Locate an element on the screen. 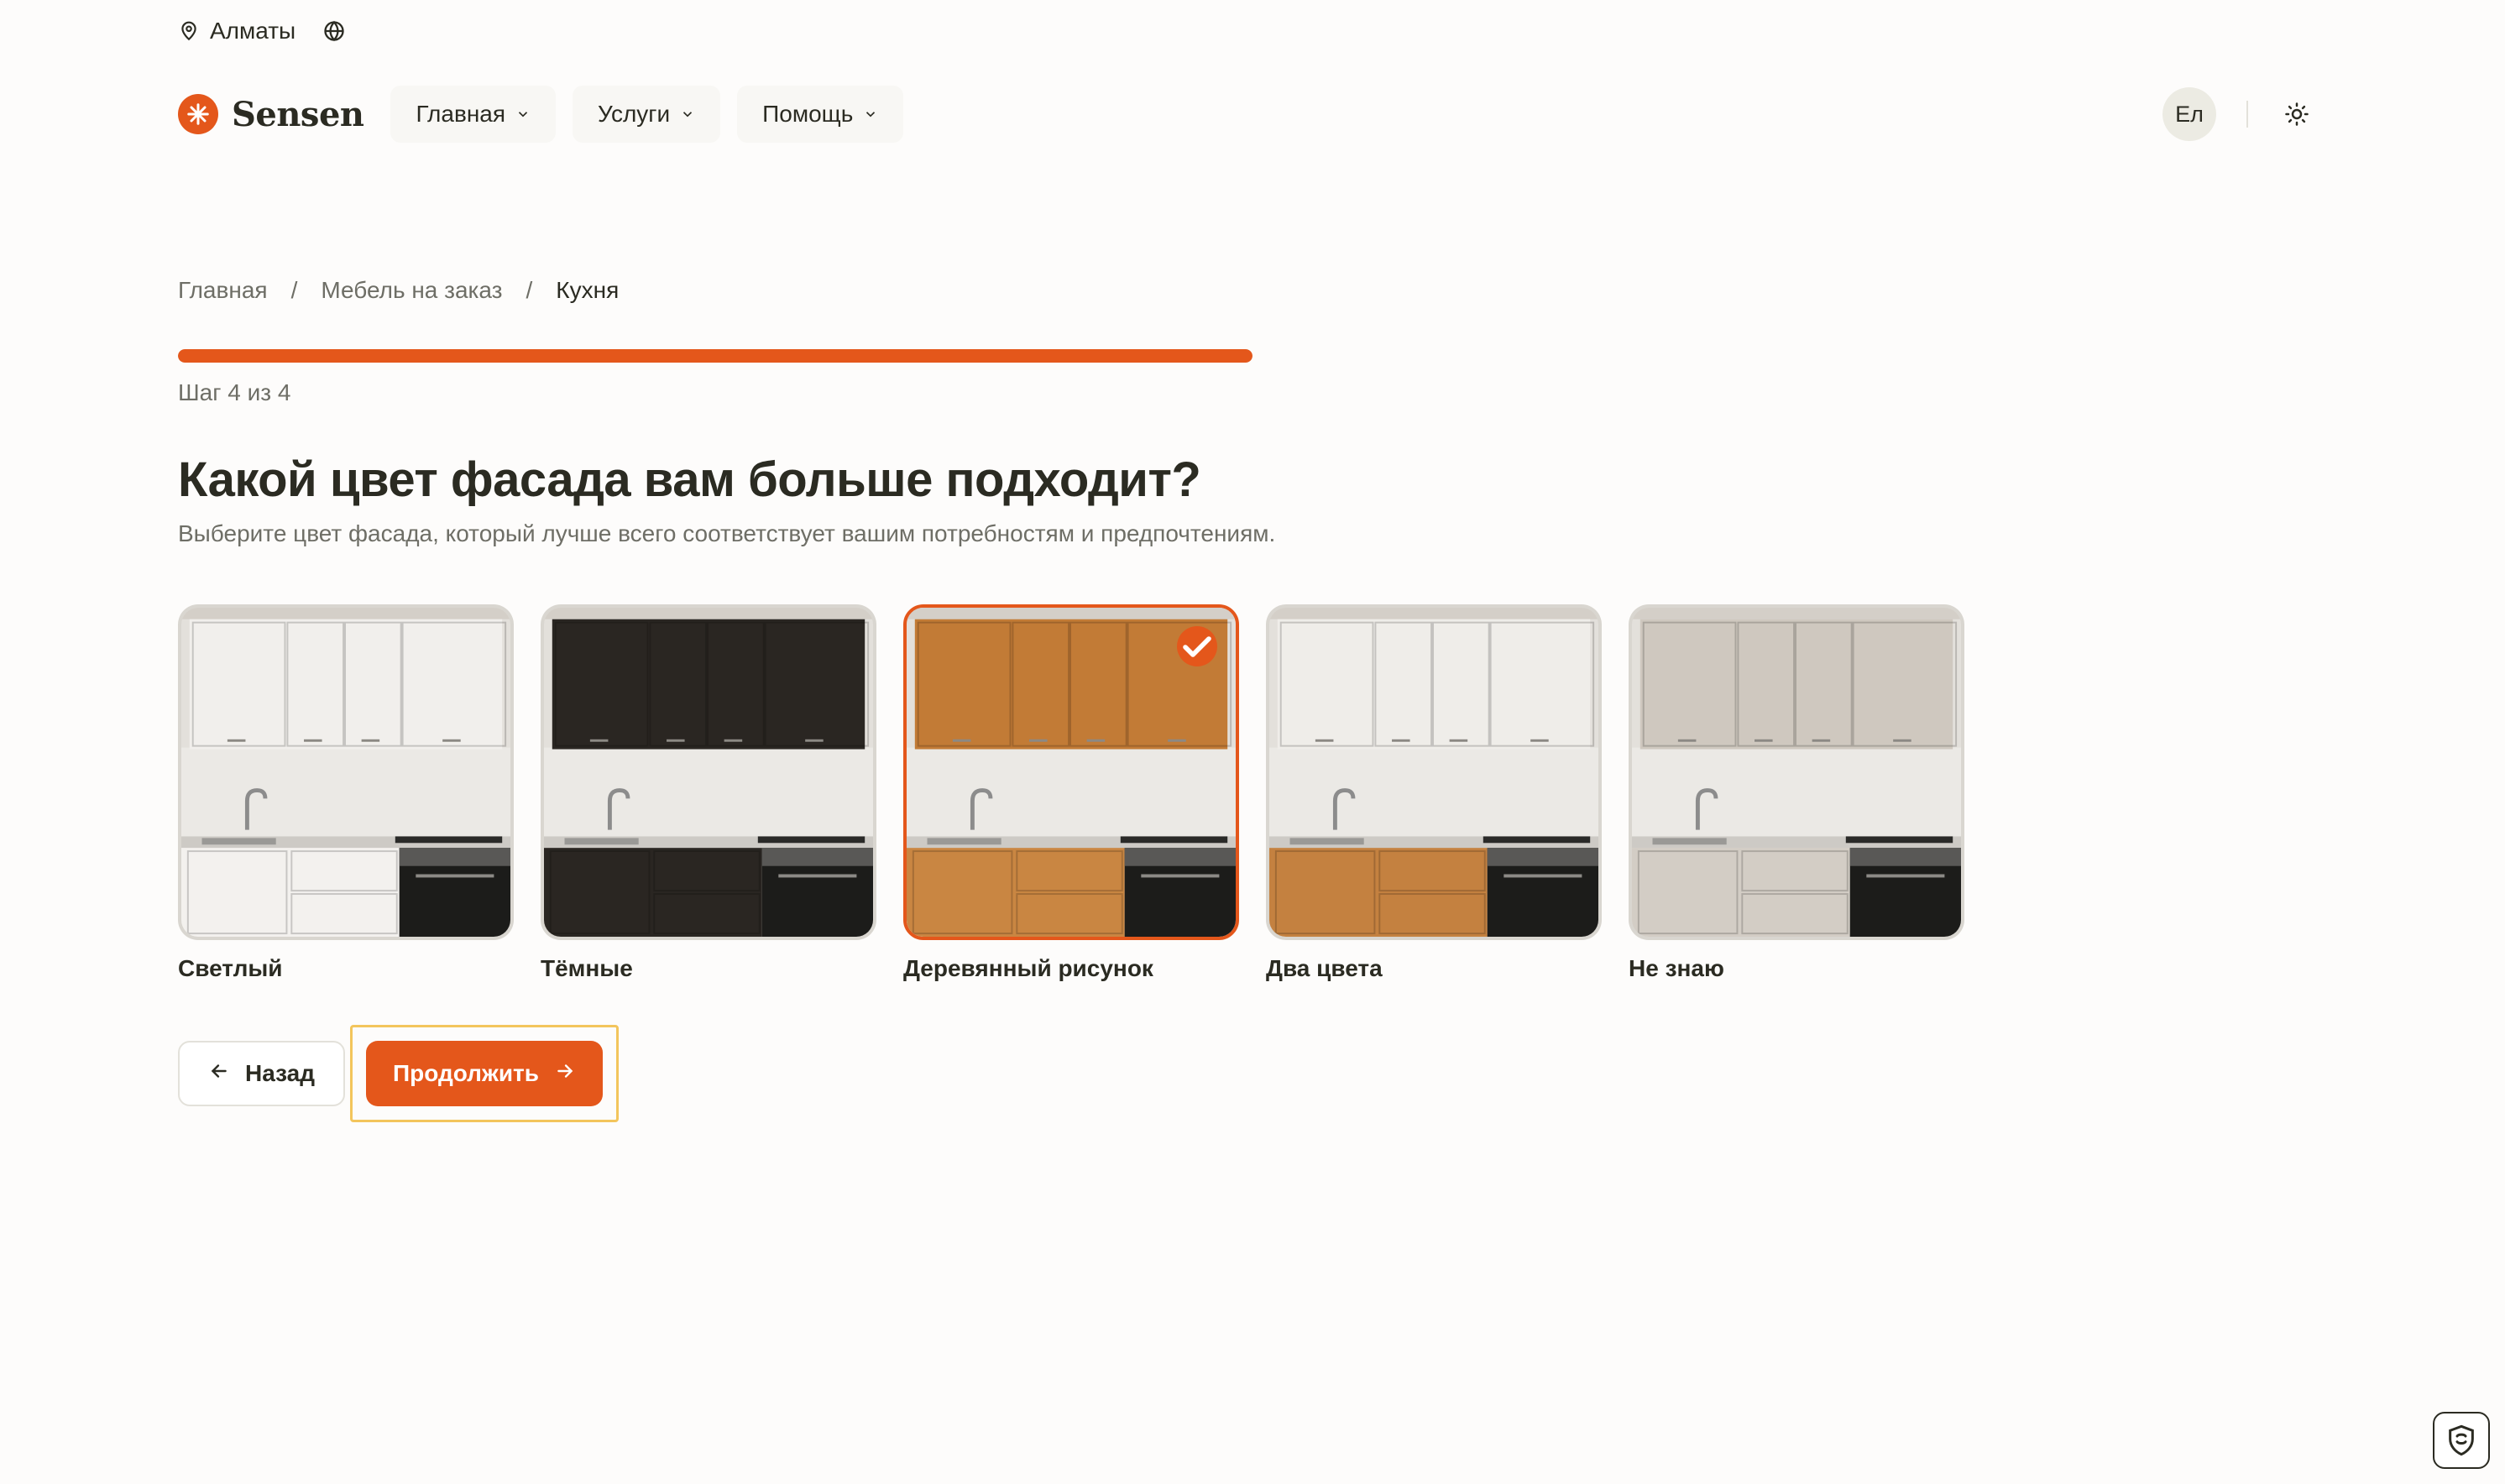  actions: Назад Продолжить is located at coordinates (406, 1073).